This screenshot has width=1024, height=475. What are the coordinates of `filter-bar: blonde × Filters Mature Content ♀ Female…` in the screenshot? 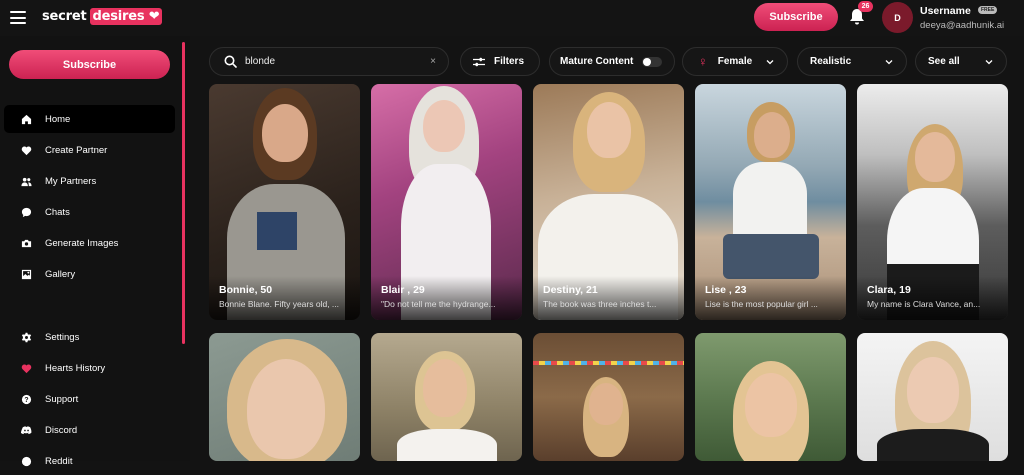 It's located at (612, 60).